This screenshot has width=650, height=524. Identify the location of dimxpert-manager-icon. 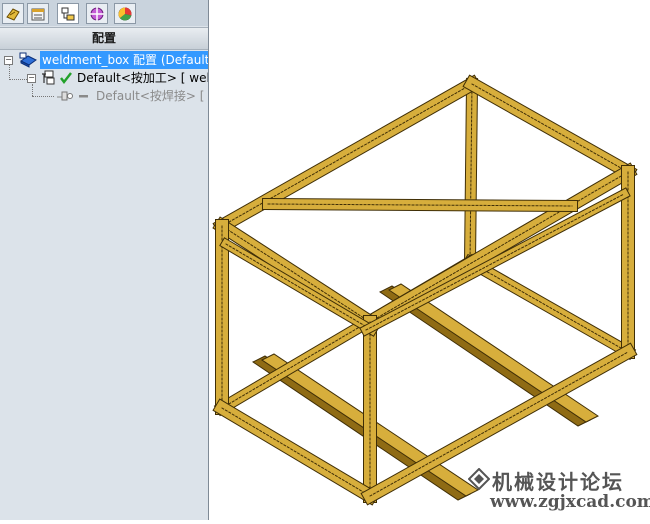
(97, 14).